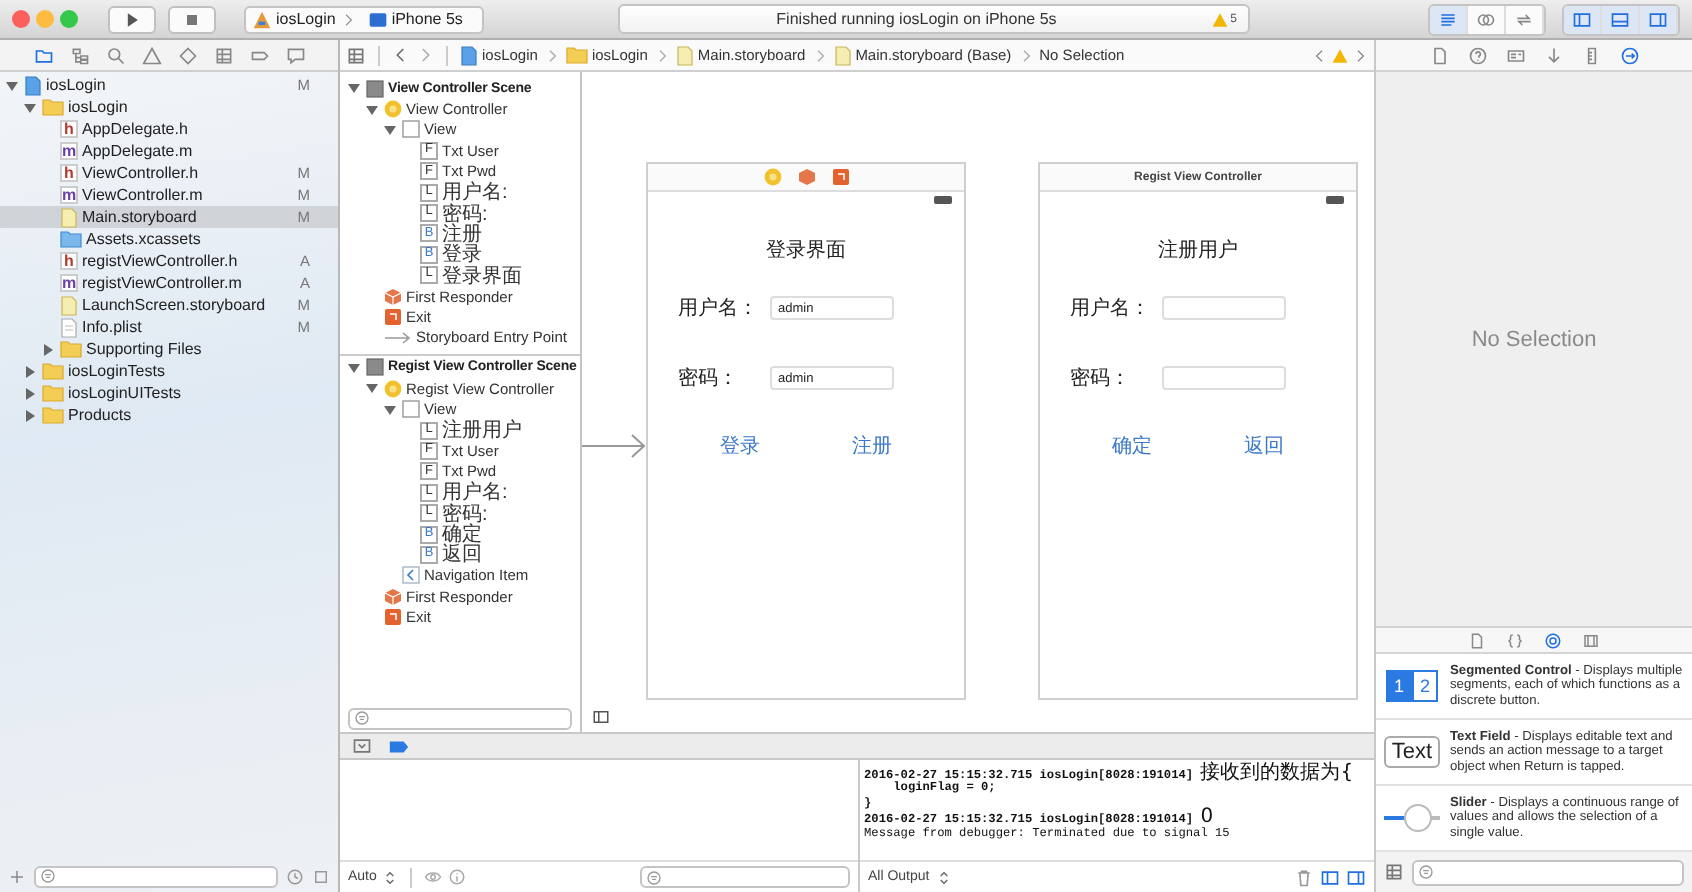 The width and height of the screenshot is (1692, 892). I want to click on segment: 1, so click(1399, 686).